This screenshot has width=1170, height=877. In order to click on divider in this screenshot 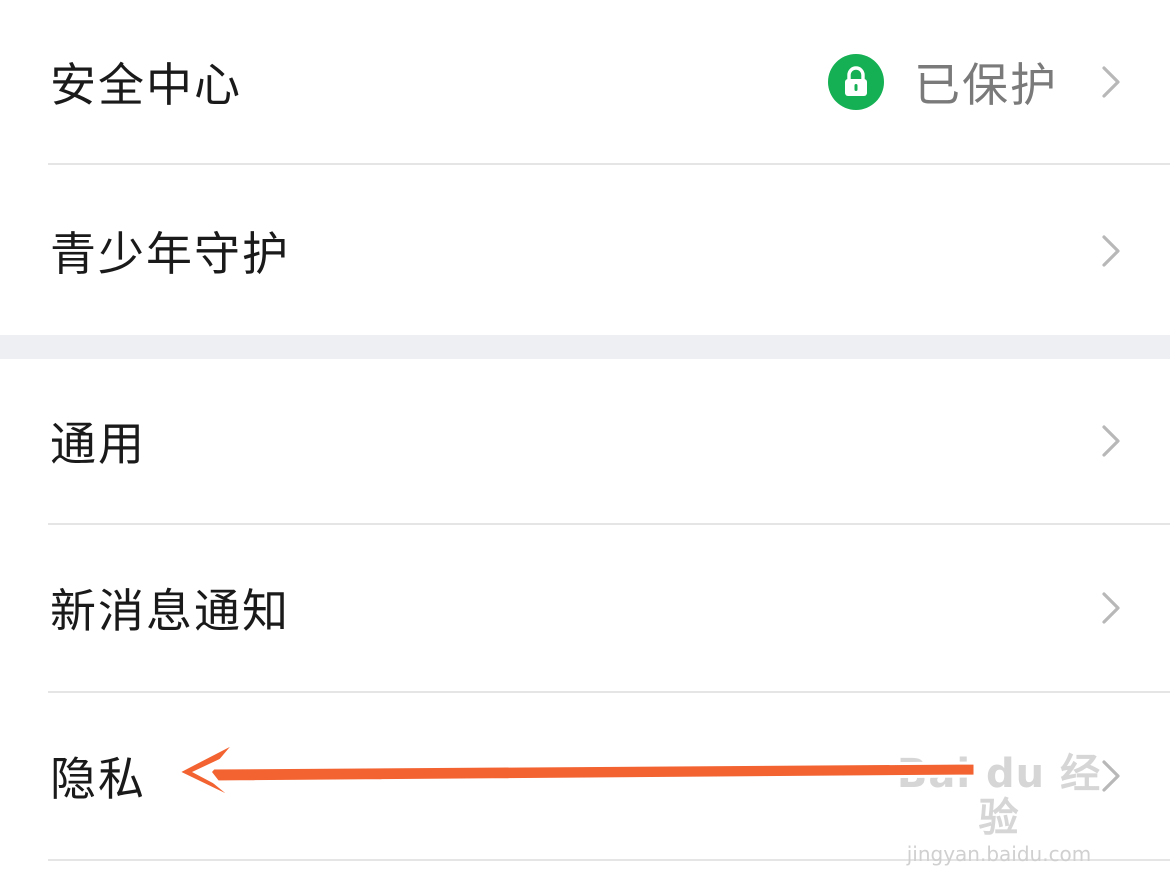, I will do `click(609, 164)`.